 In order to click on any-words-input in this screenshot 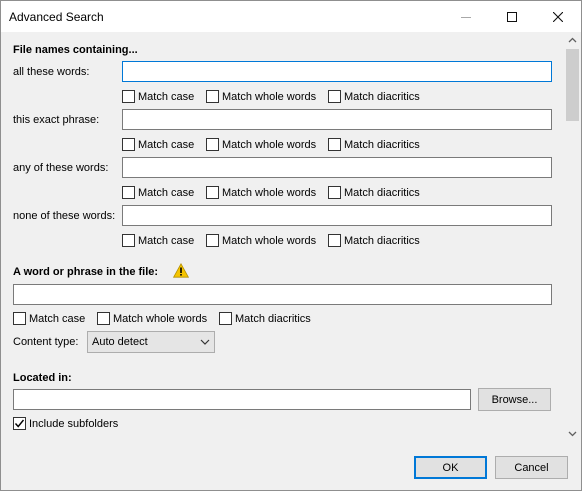, I will do `click(337, 167)`.